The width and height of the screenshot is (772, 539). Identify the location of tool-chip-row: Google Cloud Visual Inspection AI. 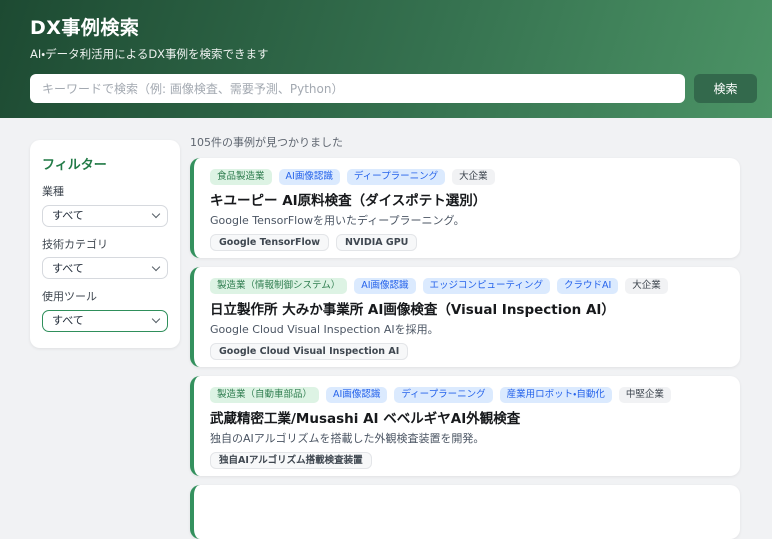
(467, 351).